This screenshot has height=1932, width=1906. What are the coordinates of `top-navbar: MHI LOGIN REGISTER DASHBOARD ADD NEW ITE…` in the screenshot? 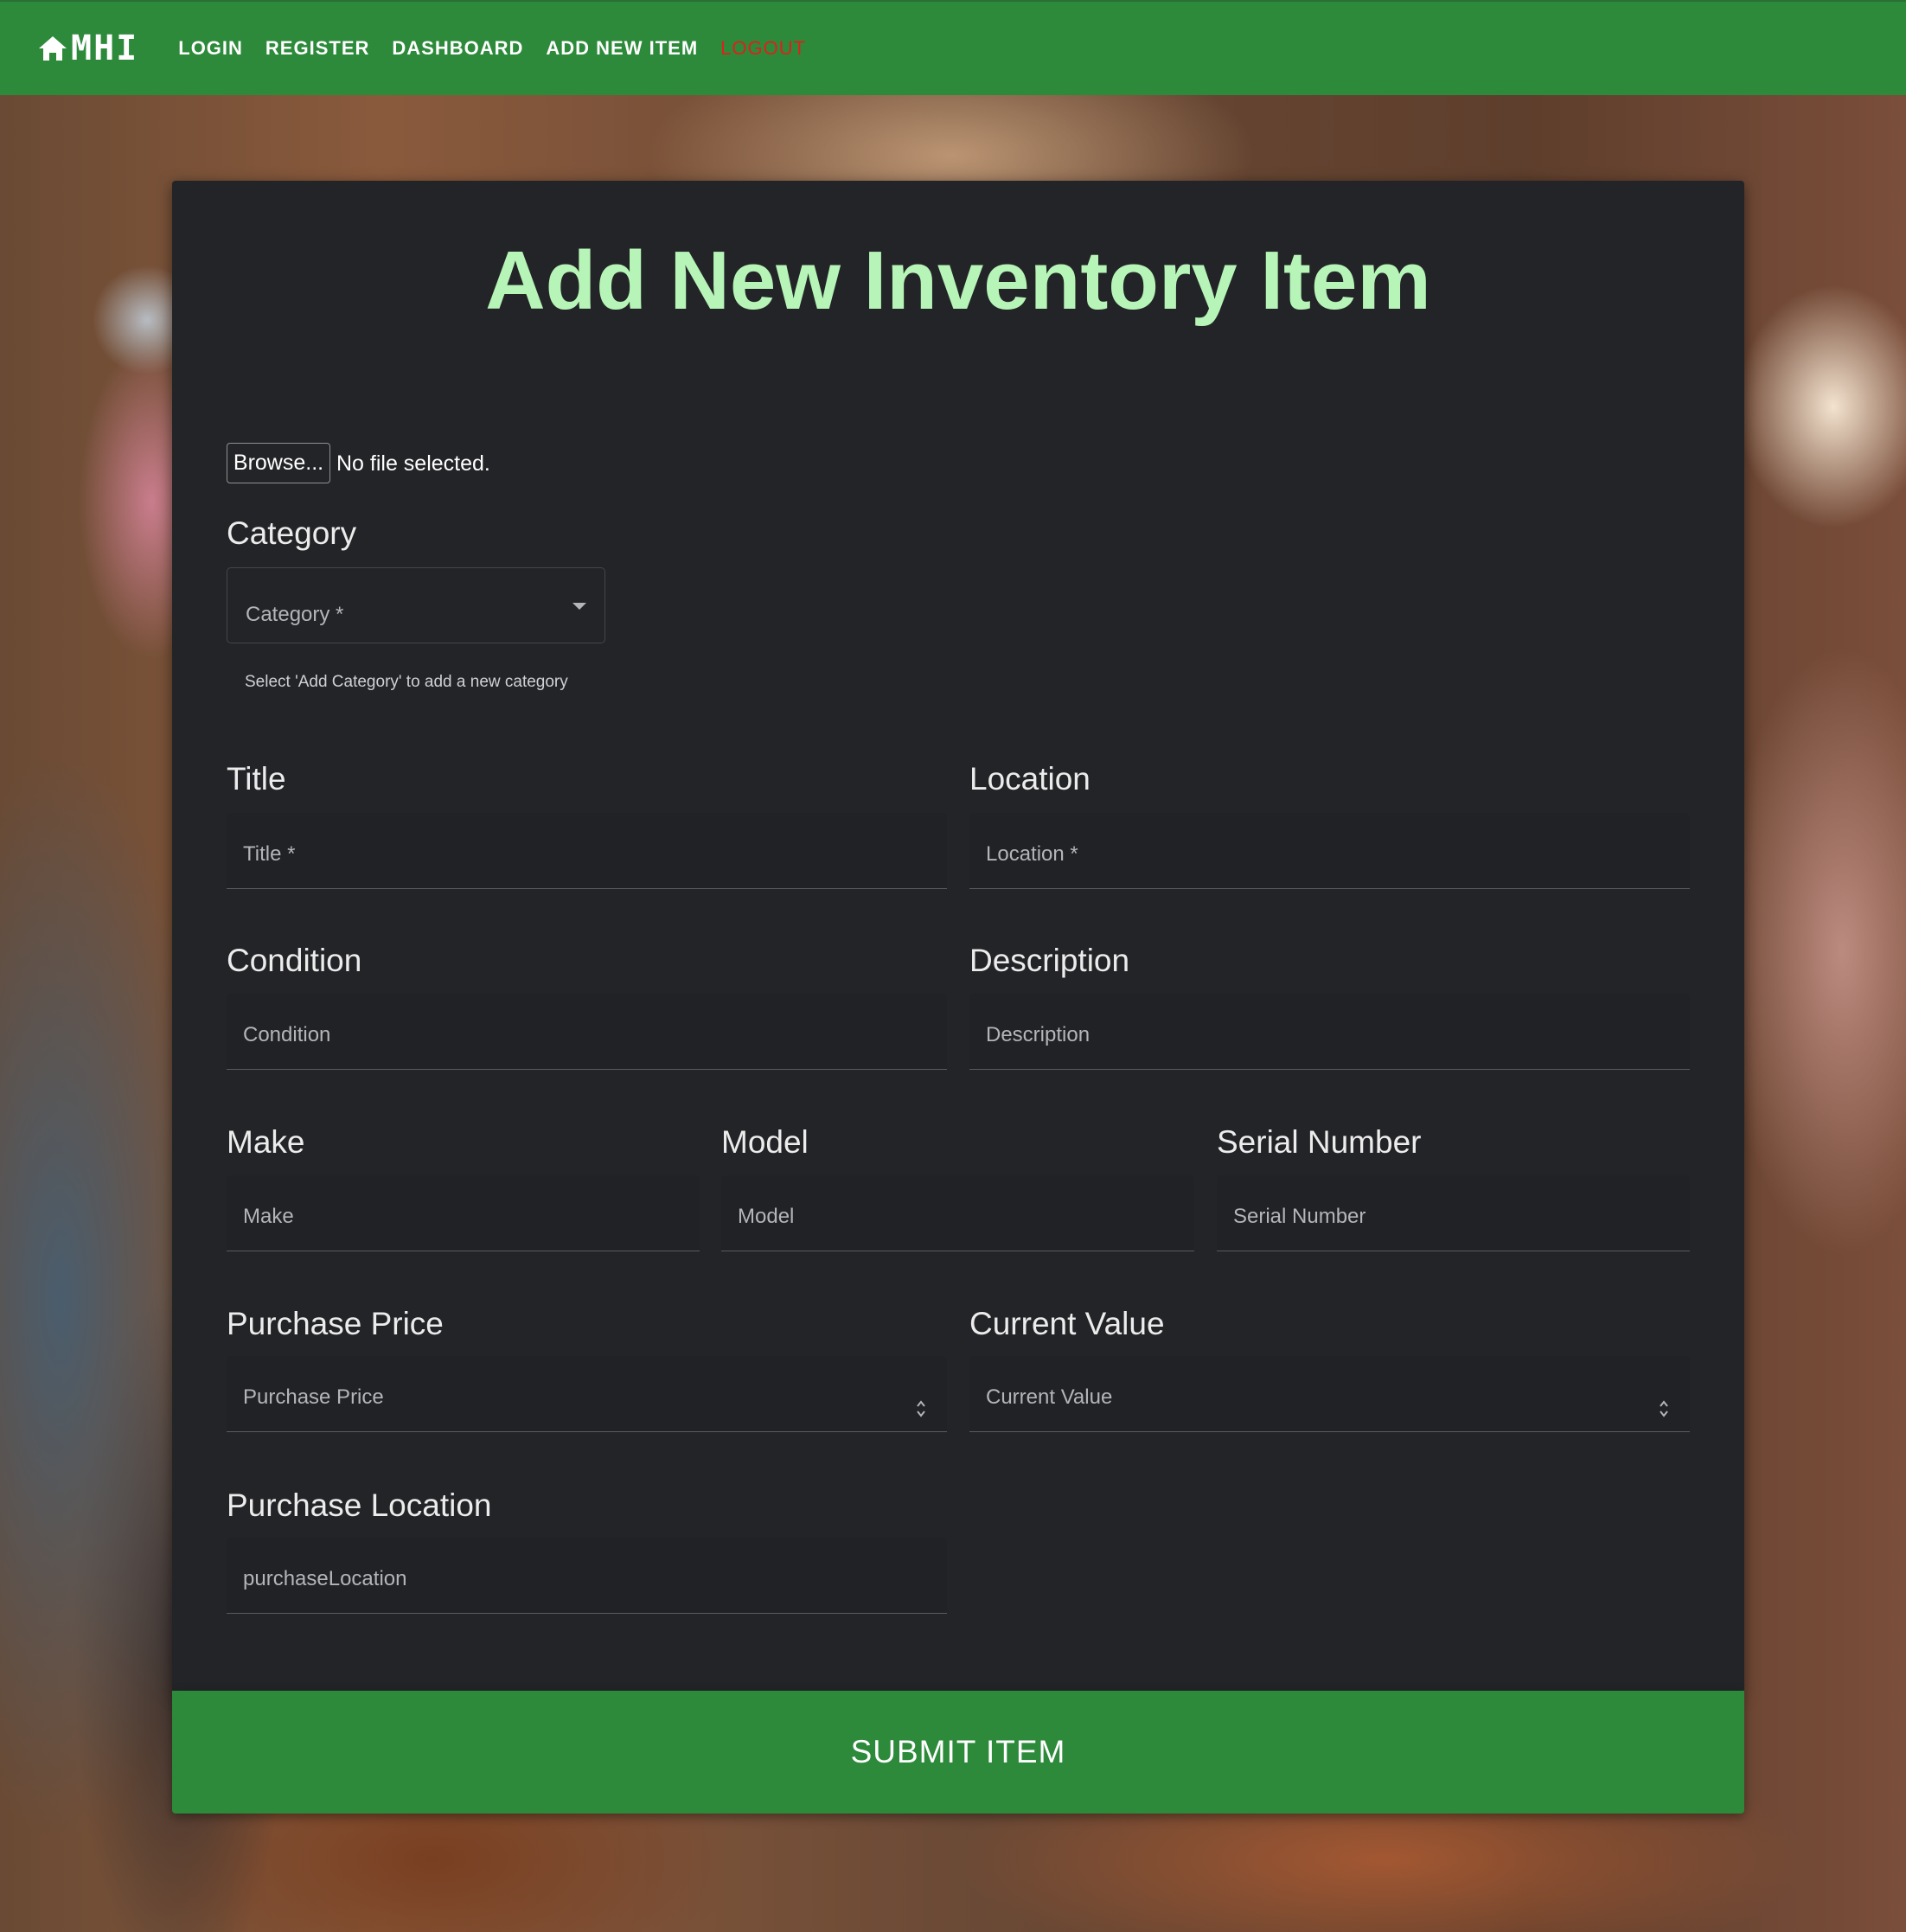 It's located at (953, 47).